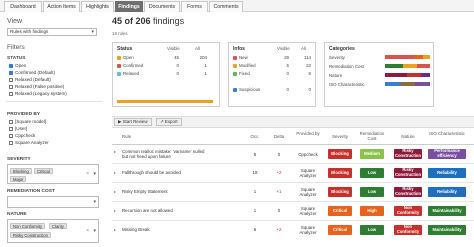 The image size is (474, 247). Describe the element at coordinates (177, 65) in the screenshot. I see `status-visible-value: 0` at that location.